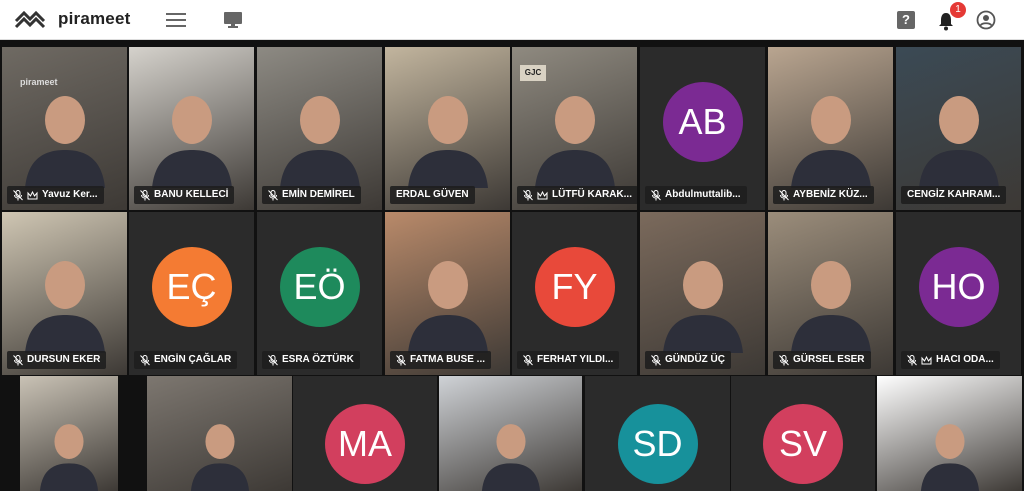  I want to click on participant-tile: EMİN DEMİREL, so click(319, 128).